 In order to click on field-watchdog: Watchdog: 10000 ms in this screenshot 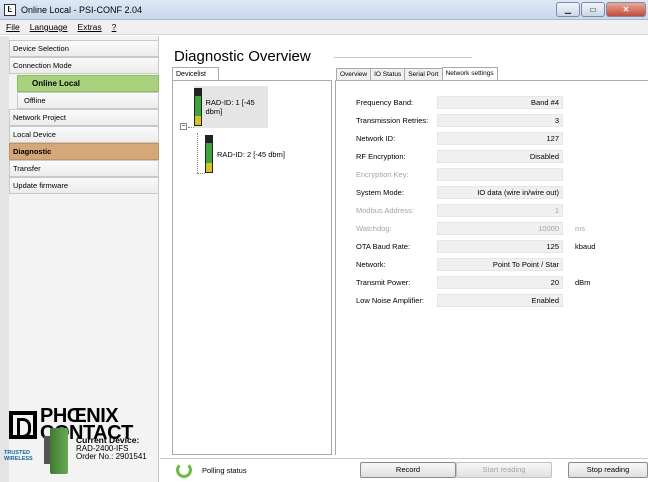, I will do `click(502, 228)`.